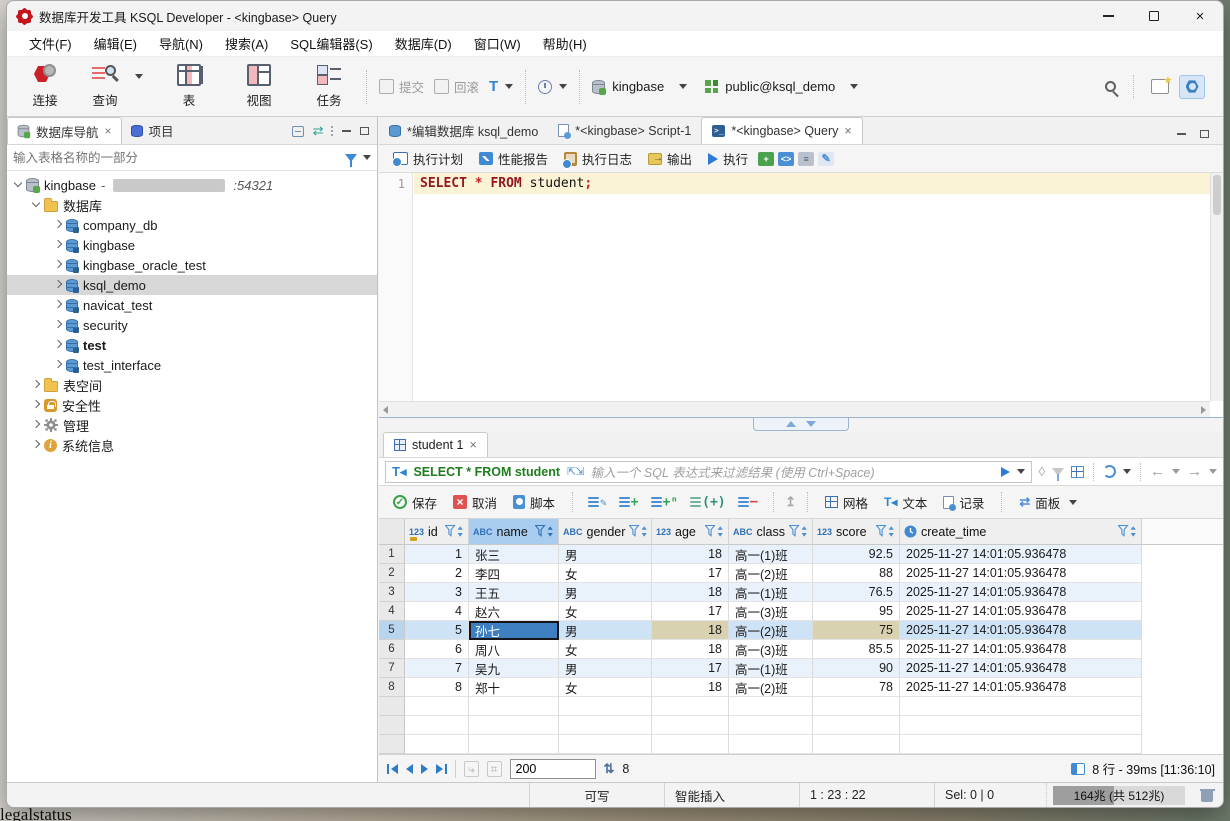 This screenshot has height=821, width=1230. Describe the element at coordinates (189, 87) in the screenshot. I see `table-button: 表` at that location.